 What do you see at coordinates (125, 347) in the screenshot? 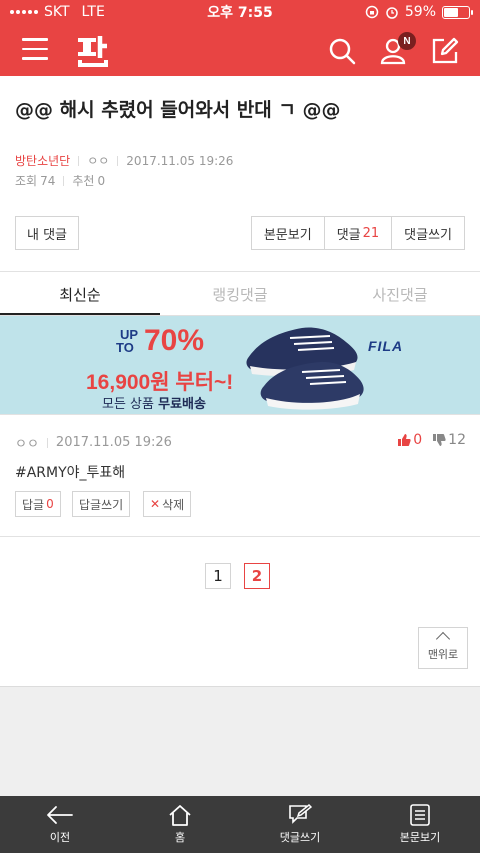
I see `banner-to-text: TO` at bounding box center [125, 347].